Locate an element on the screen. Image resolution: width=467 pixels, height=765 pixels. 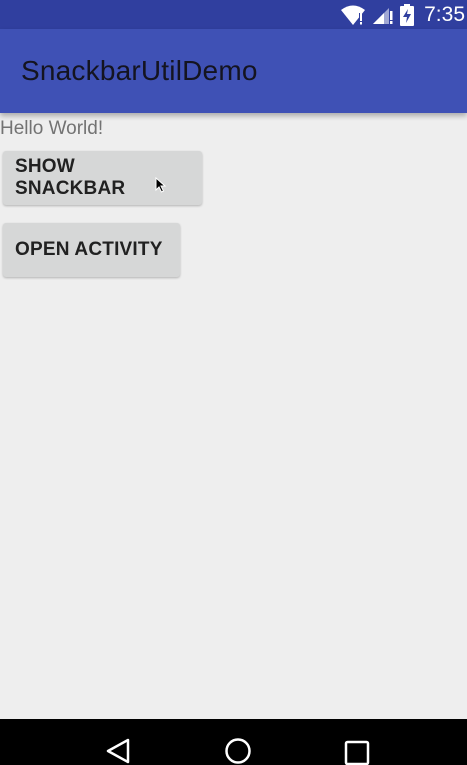
mouse-cursor-icon is located at coordinates (161, 184).